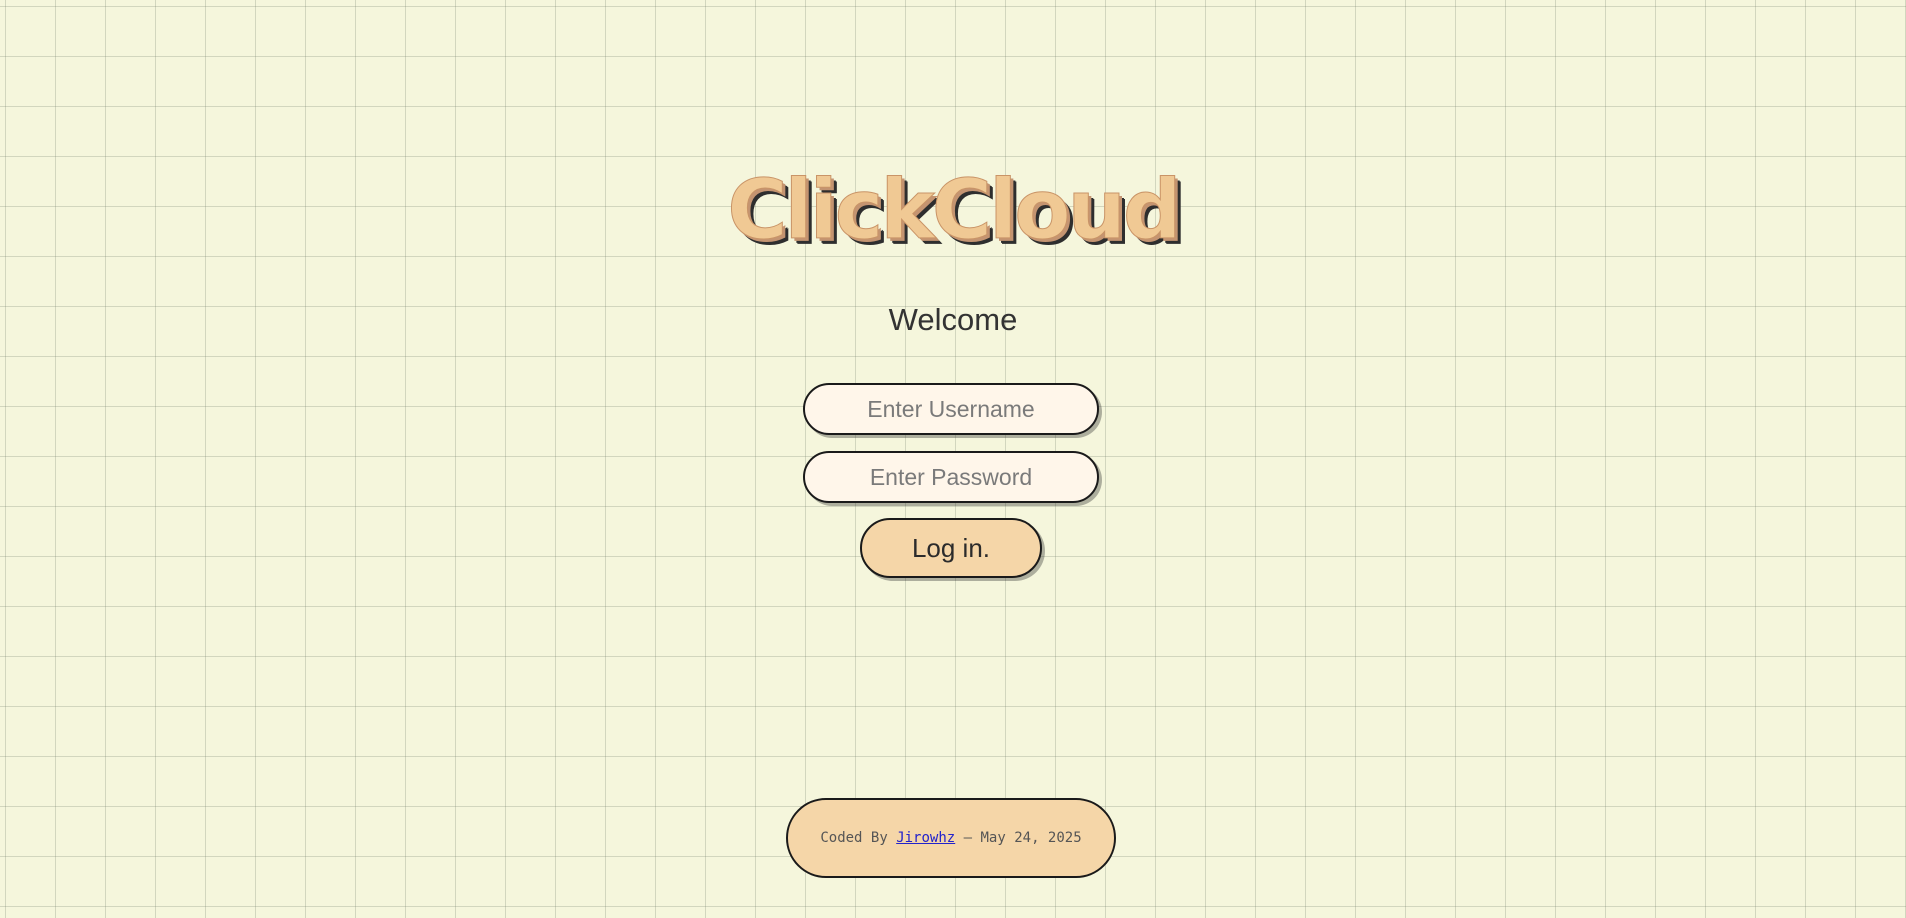 This screenshot has width=1906, height=918. Describe the element at coordinates (1018, 838) in the screenshot. I see `footer-date: — May 24, 2025` at that location.